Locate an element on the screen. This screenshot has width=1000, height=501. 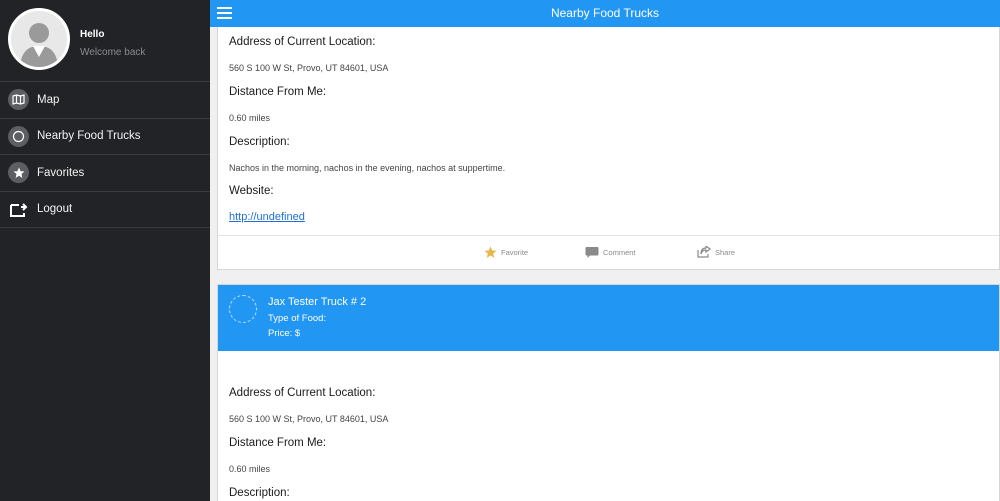
truck-name: Jax Tester Truck # 2 is located at coordinates (317, 302).